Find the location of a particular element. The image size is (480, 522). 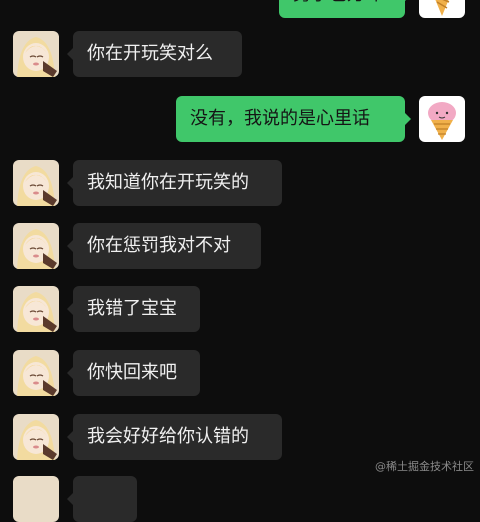

message-row: 你在惩罚我对不对 is located at coordinates (137, 246).